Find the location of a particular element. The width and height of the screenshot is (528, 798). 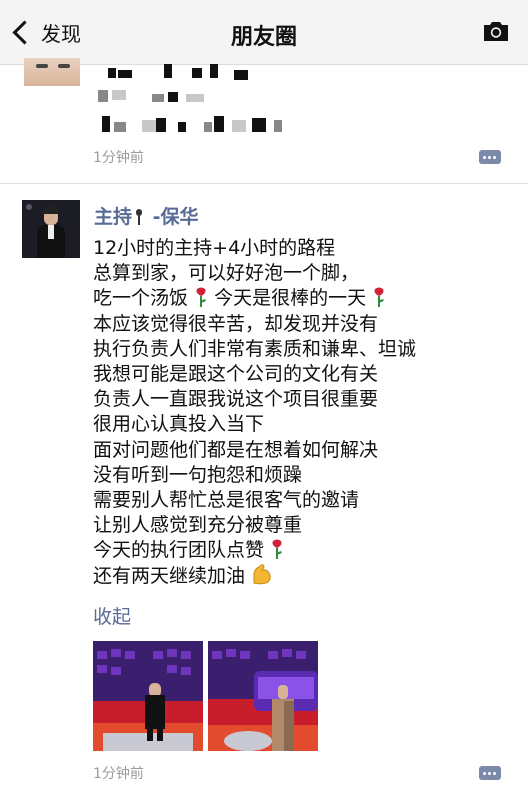

page-title: 朋友圈 is located at coordinates (263, 37).